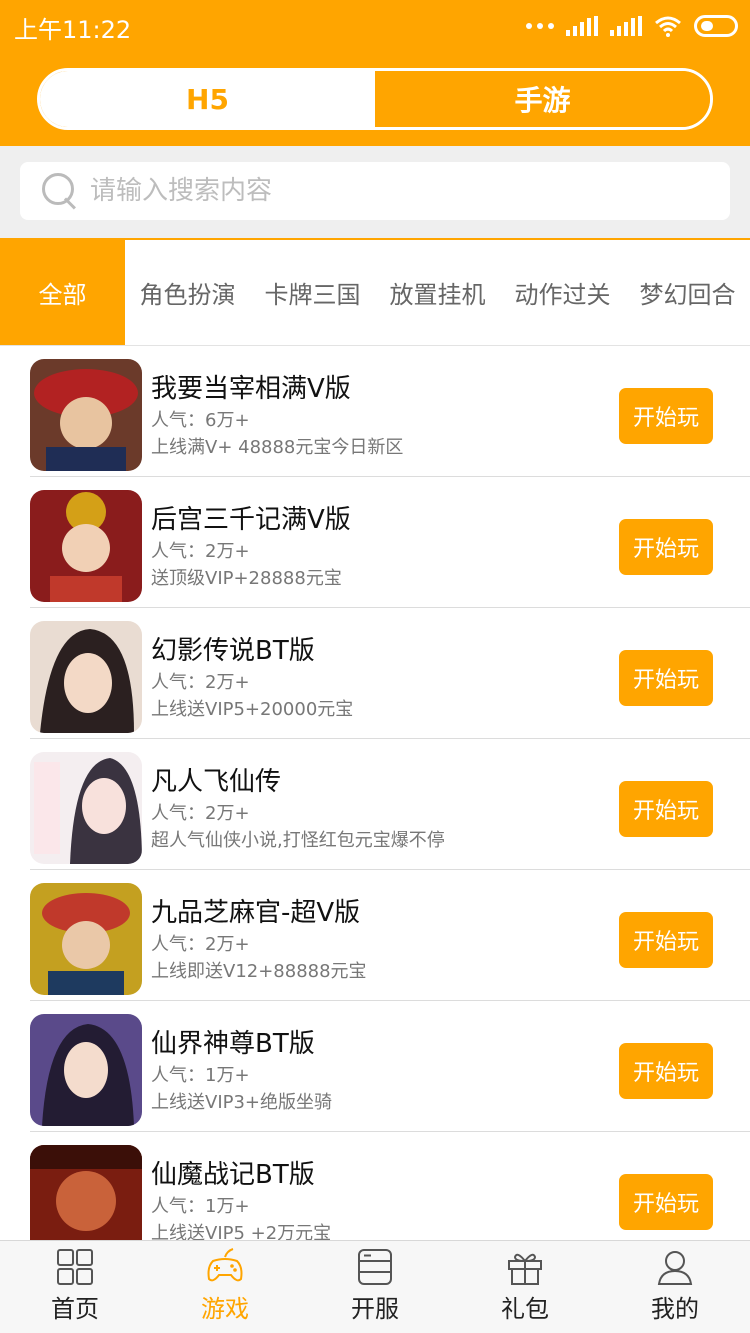 This screenshot has width=750, height=1333. What do you see at coordinates (251, 520) in the screenshot?
I see `game-title: 后宫三千记满V版` at bounding box center [251, 520].